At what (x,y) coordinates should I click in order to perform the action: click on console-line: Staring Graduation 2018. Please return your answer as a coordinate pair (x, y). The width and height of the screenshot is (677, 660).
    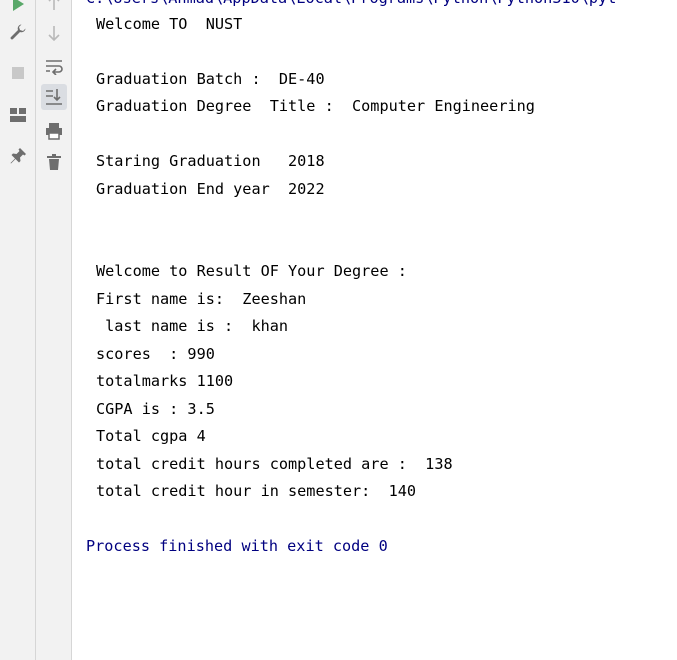
    Looking at the image, I should click on (210, 161).